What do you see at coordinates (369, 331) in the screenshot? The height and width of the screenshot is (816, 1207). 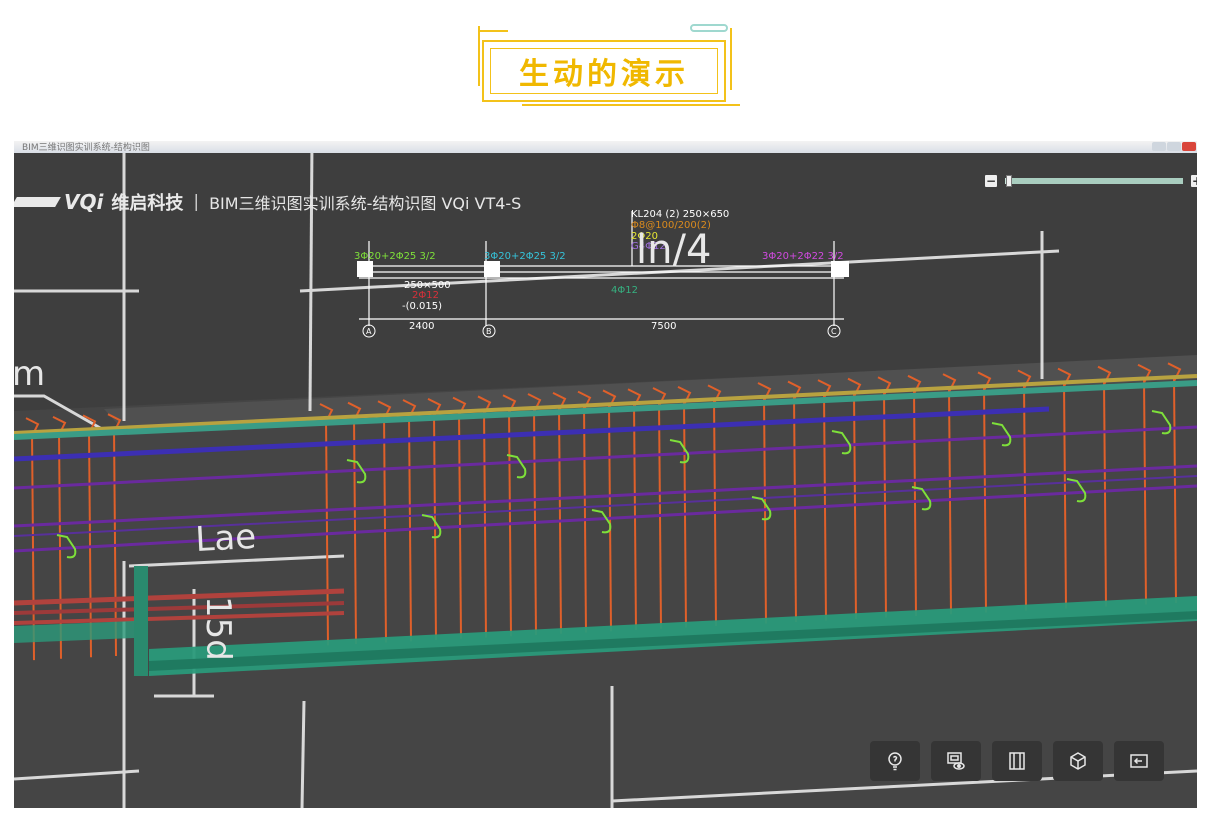 I see `axis-a-label: A` at bounding box center [369, 331].